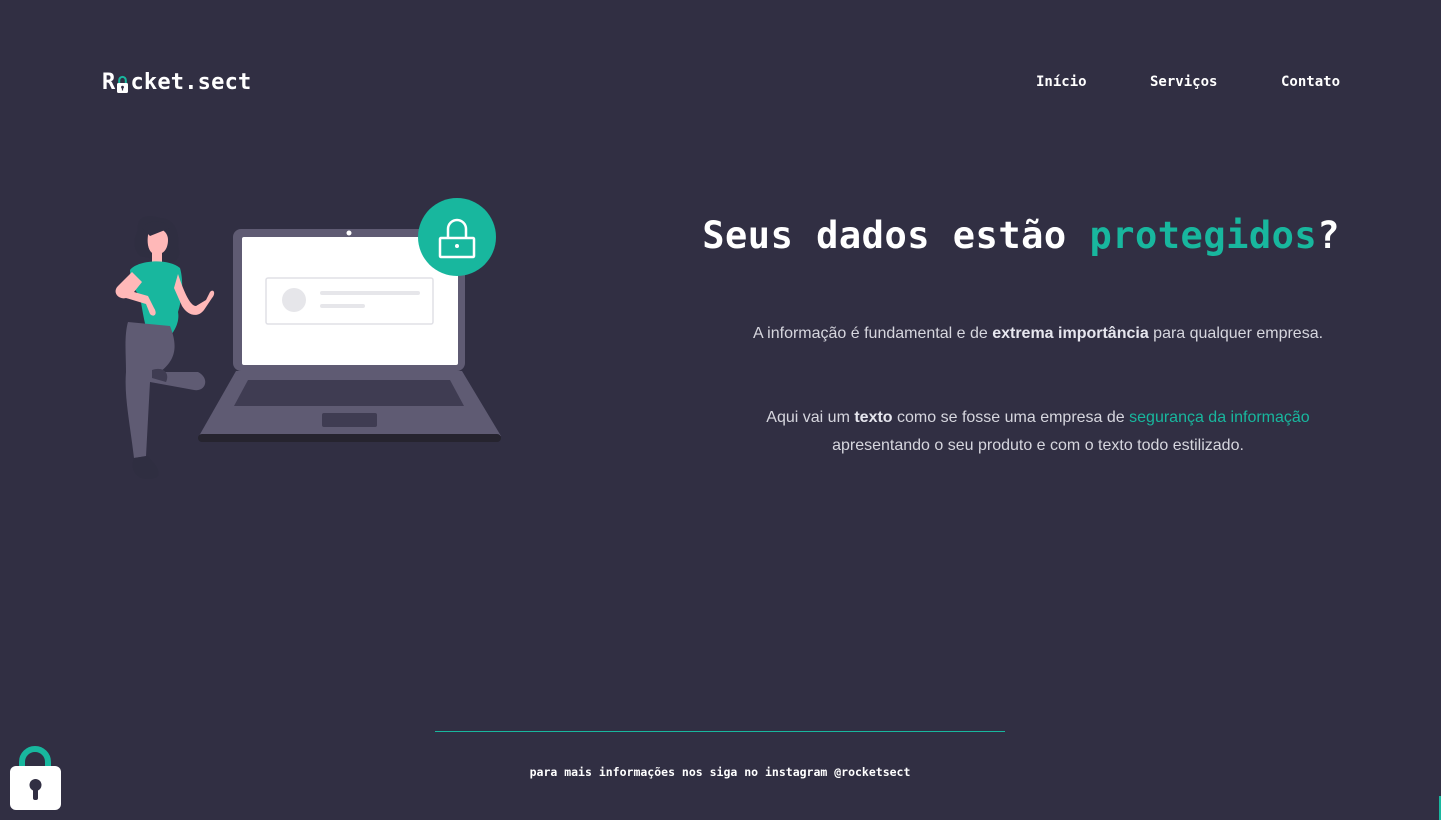  I want to click on footer-divider, so click(720, 731).